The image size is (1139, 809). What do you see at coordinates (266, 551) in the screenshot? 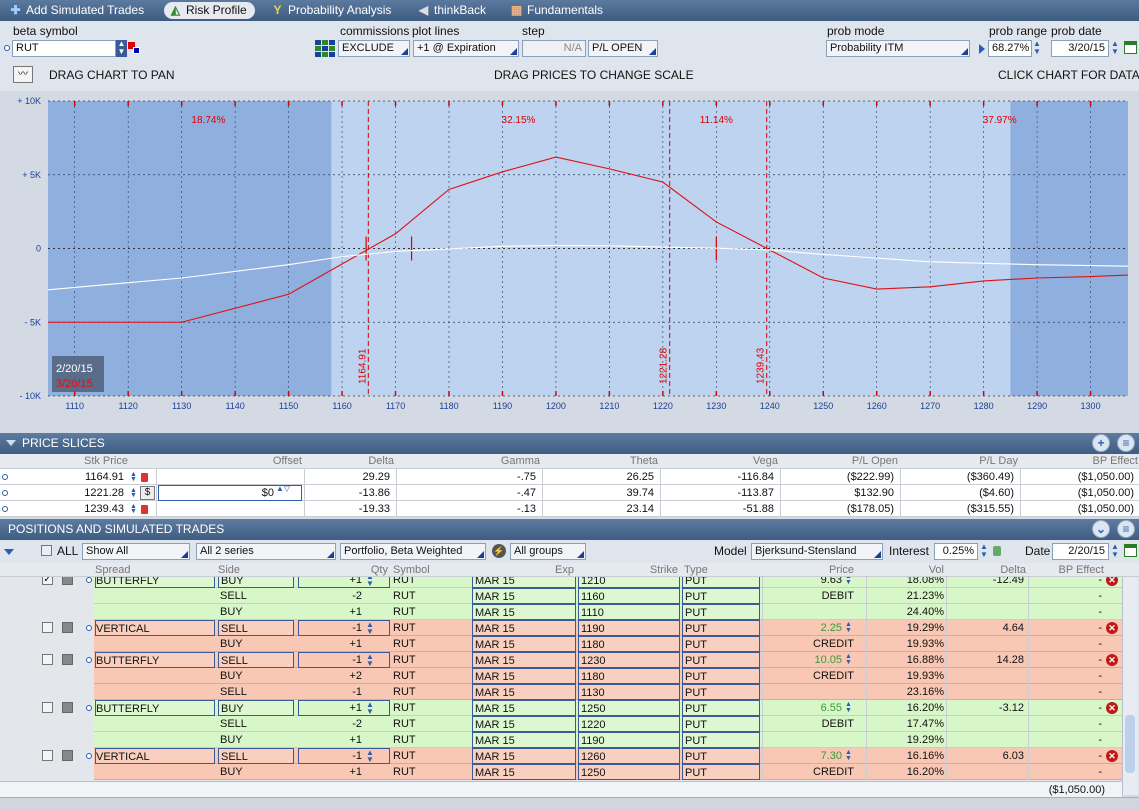
I see `series-filter-select: All 2 series` at bounding box center [266, 551].